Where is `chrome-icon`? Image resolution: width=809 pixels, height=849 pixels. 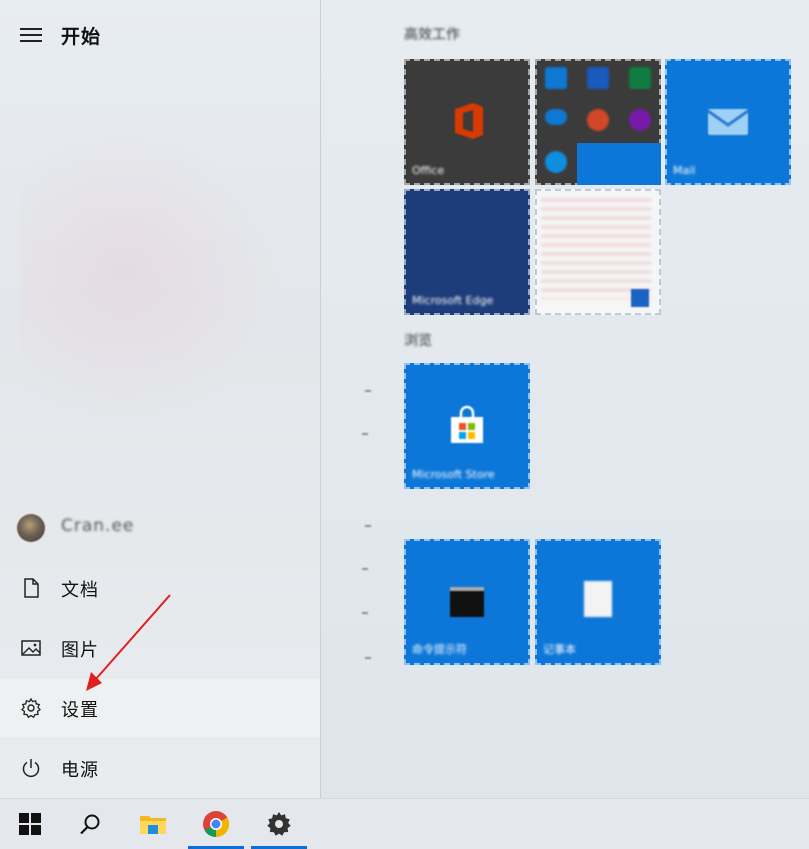
chrome-icon is located at coordinates (216, 824).